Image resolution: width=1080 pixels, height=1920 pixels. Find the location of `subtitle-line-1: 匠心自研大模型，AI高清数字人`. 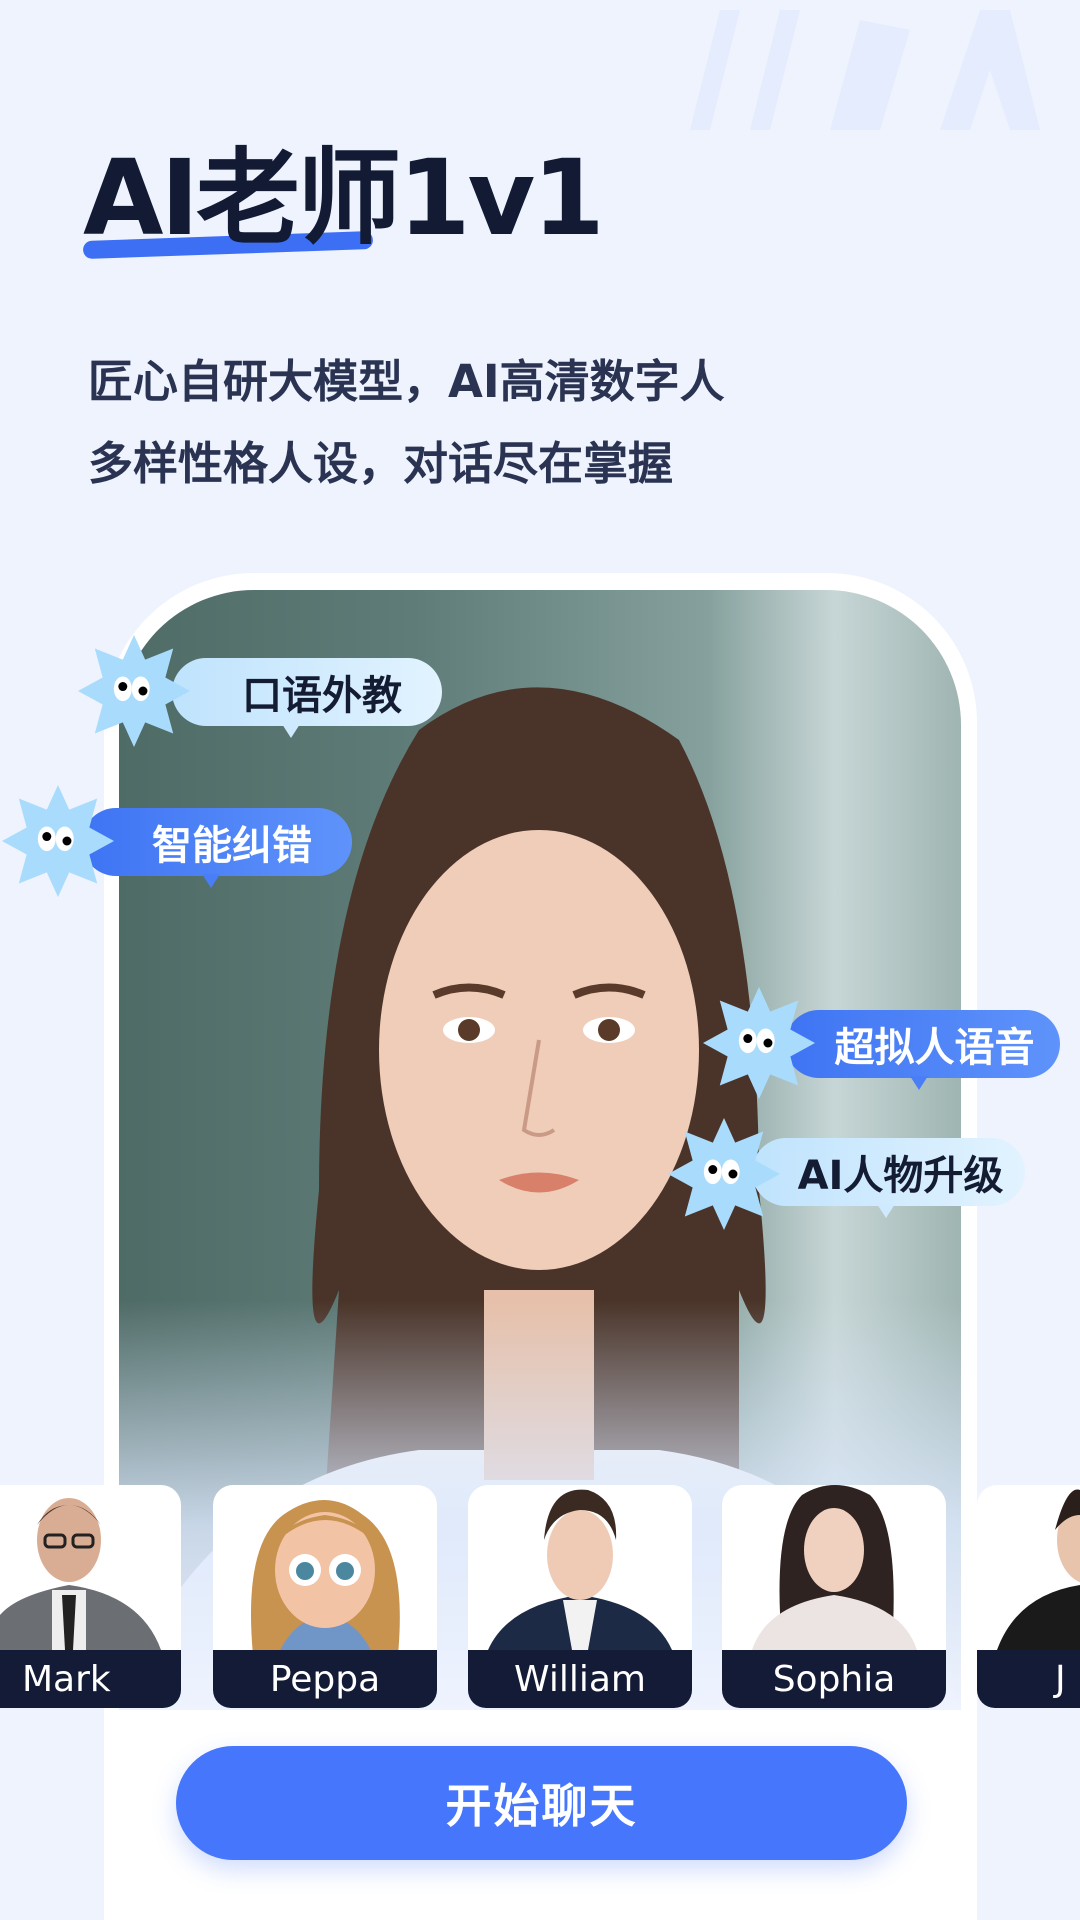

subtitle-line-1: 匠心自研大模型，AI高清数字人 is located at coordinates (406, 381).